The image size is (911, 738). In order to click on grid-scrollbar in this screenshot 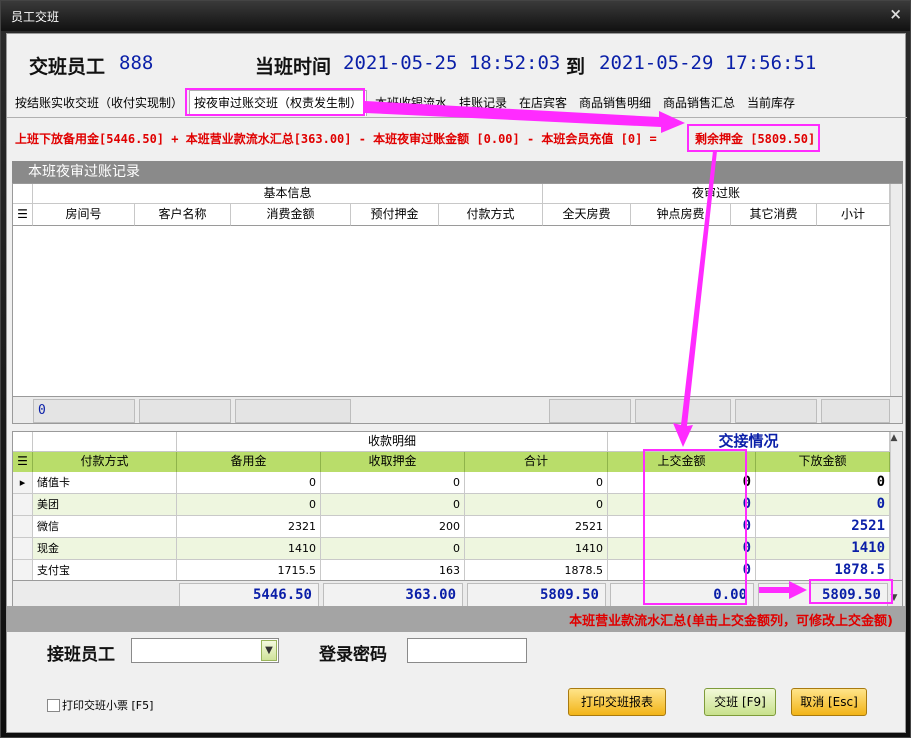, I will do `click(896, 303)`.